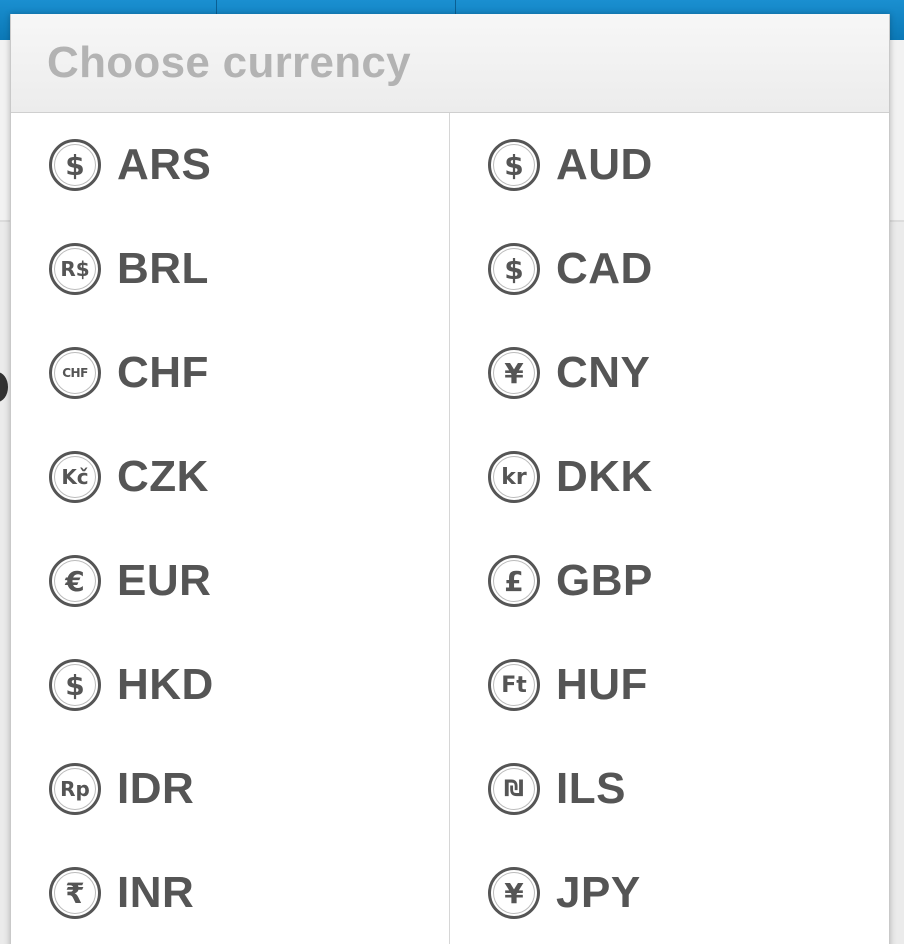 The width and height of the screenshot is (904, 944). I want to click on currency-code: DKK, so click(604, 476).